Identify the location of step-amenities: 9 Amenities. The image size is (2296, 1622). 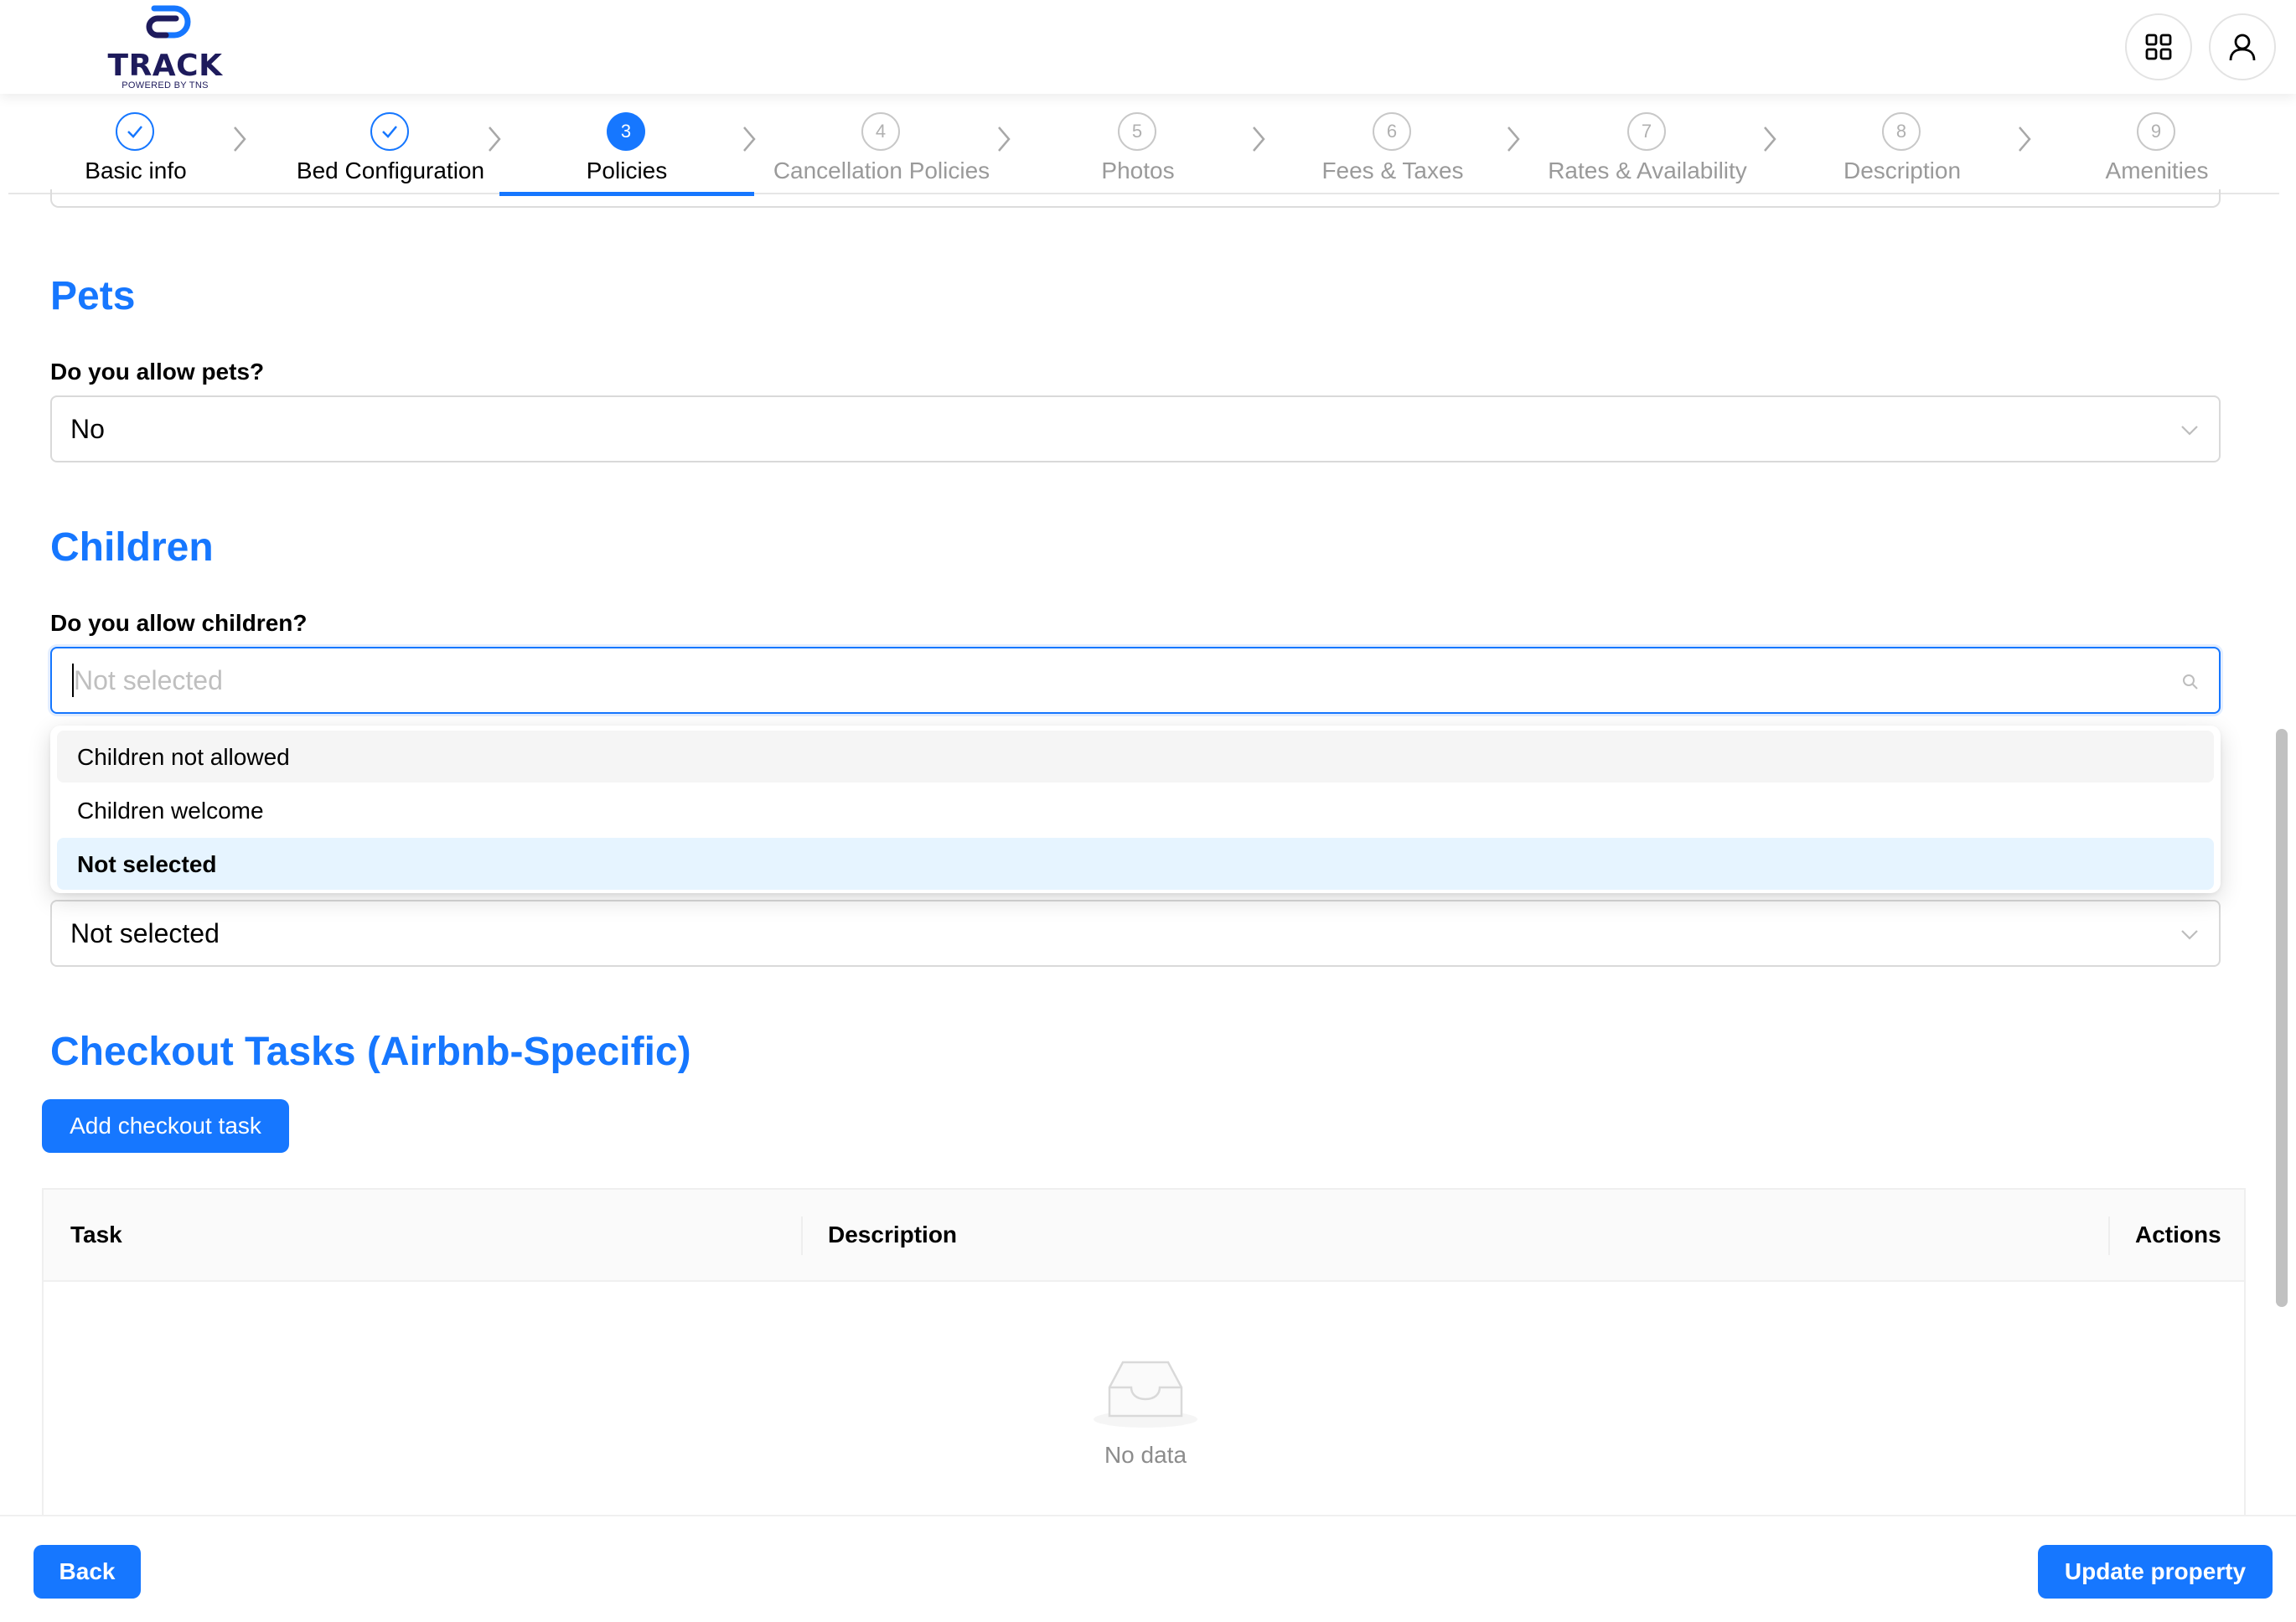
(2157, 150).